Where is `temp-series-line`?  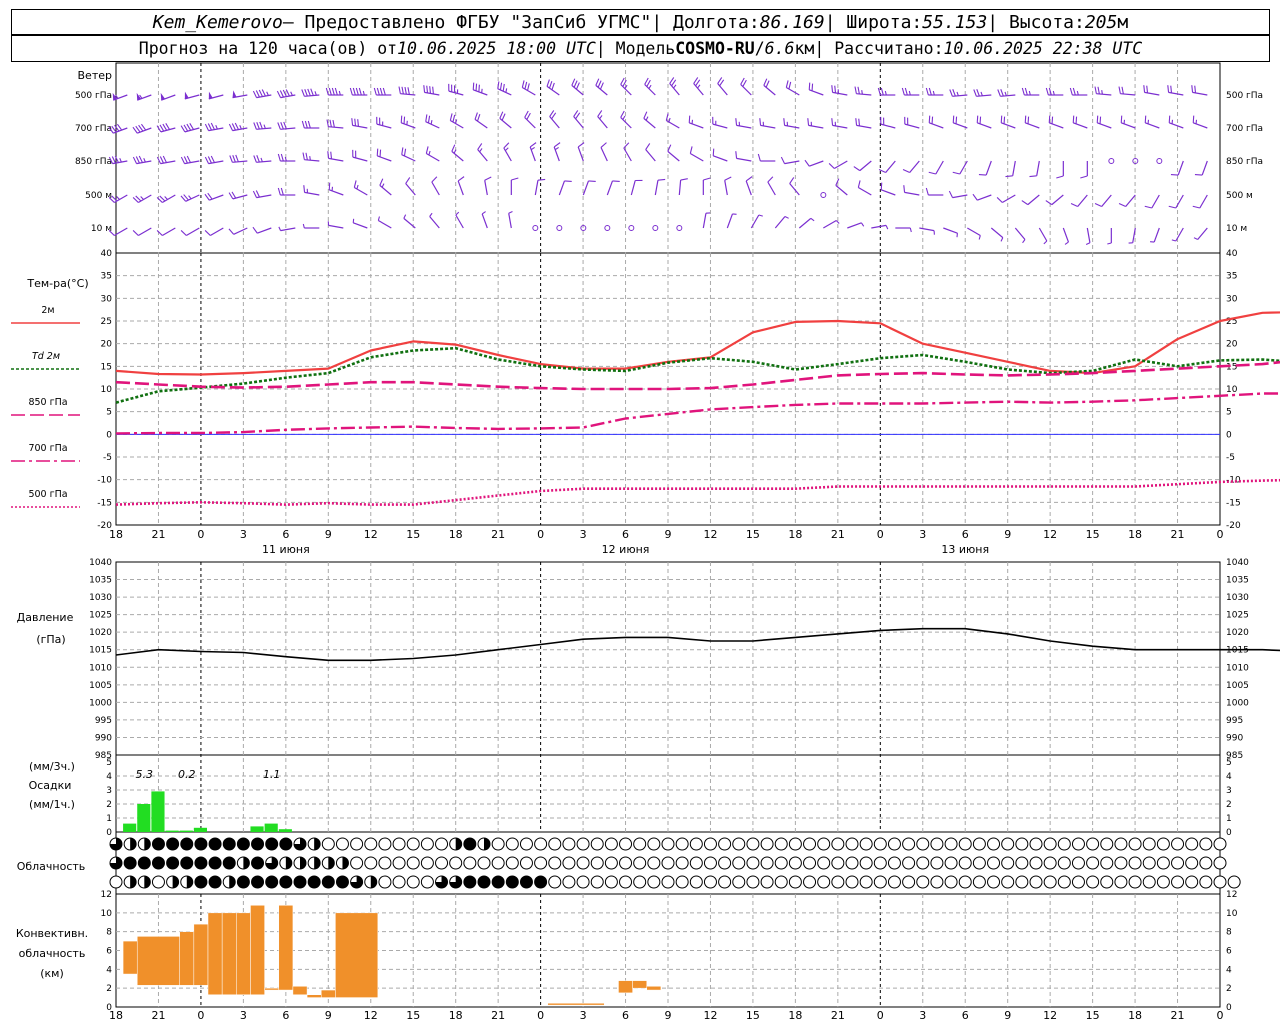 temp-series-line is located at coordinates (697, 375).